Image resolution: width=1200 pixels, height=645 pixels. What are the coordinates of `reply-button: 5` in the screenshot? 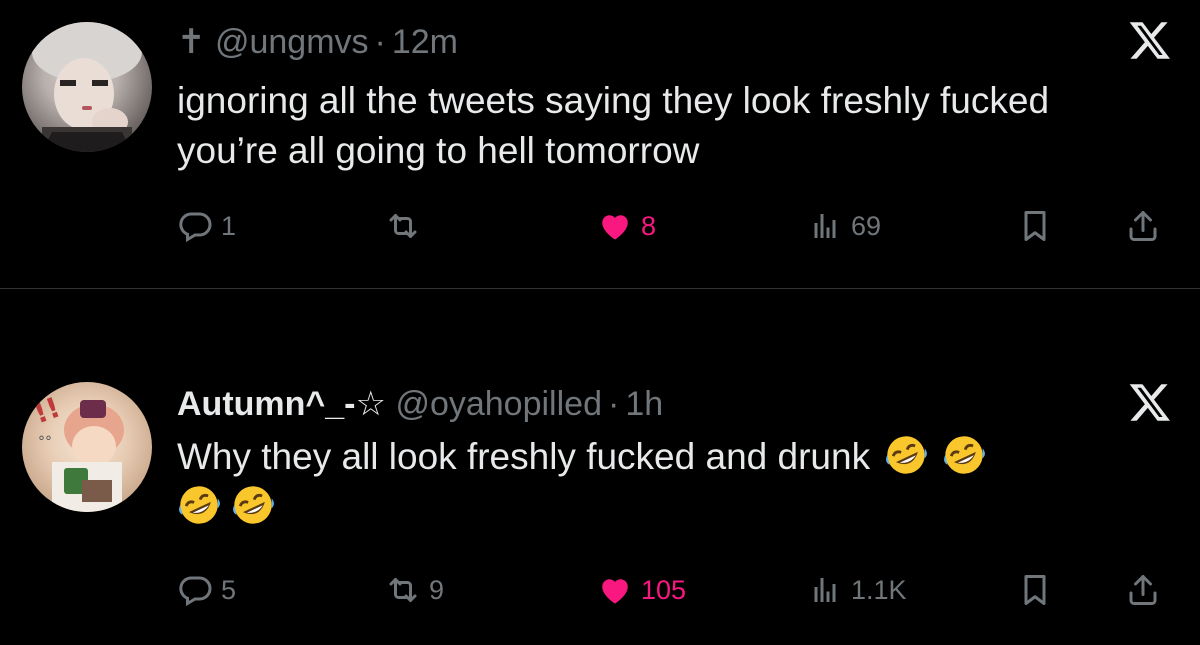 It's located at (206, 590).